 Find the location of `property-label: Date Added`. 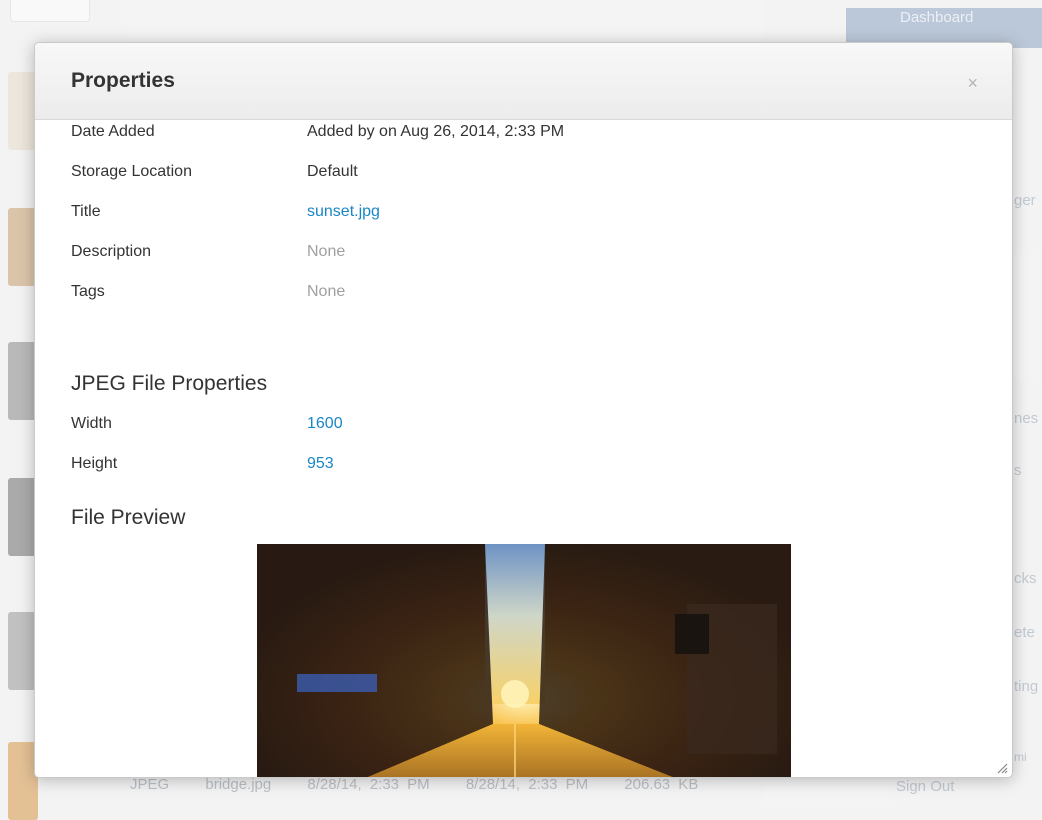

property-label: Date Added is located at coordinates (113, 131).